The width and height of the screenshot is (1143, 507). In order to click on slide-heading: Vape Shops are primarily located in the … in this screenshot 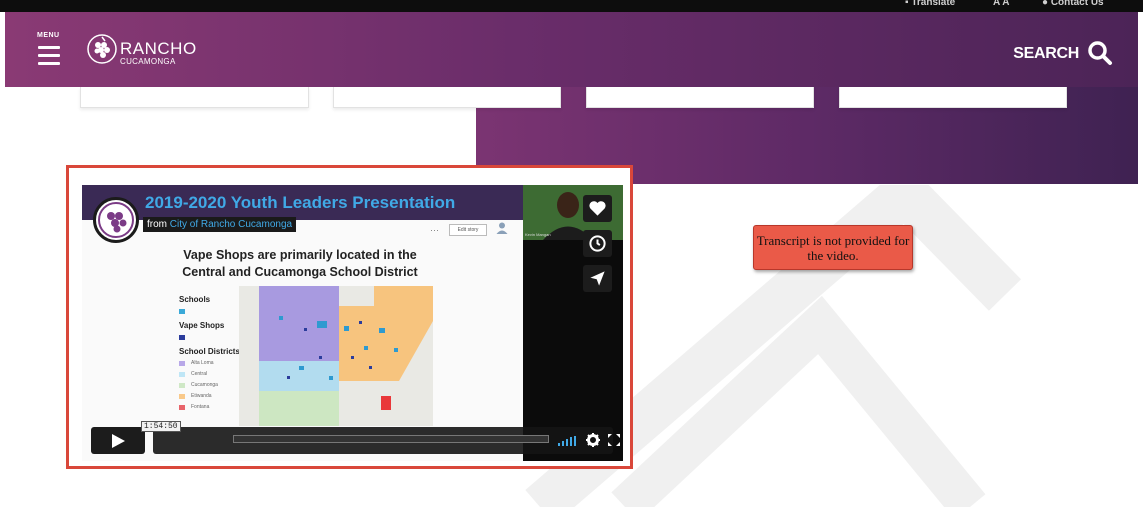, I will do `click(300, 263)`.